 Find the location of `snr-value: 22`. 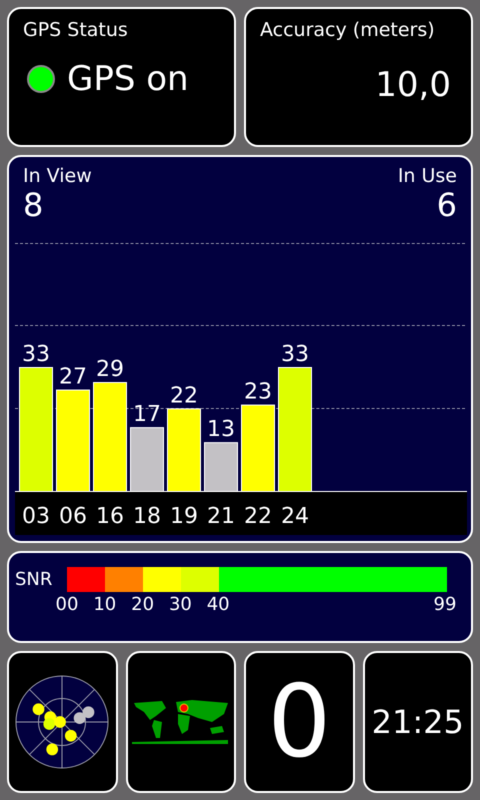

snr-value: 22 is located at coordinates (184, 395).